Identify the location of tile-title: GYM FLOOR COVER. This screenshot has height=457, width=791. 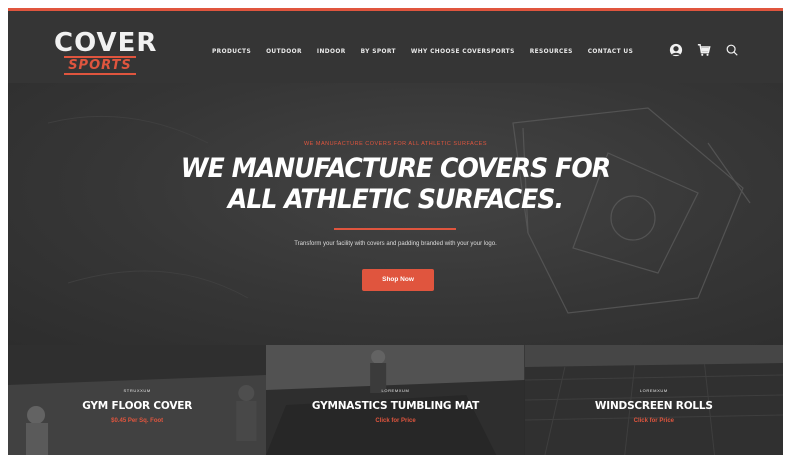
(137, 406).